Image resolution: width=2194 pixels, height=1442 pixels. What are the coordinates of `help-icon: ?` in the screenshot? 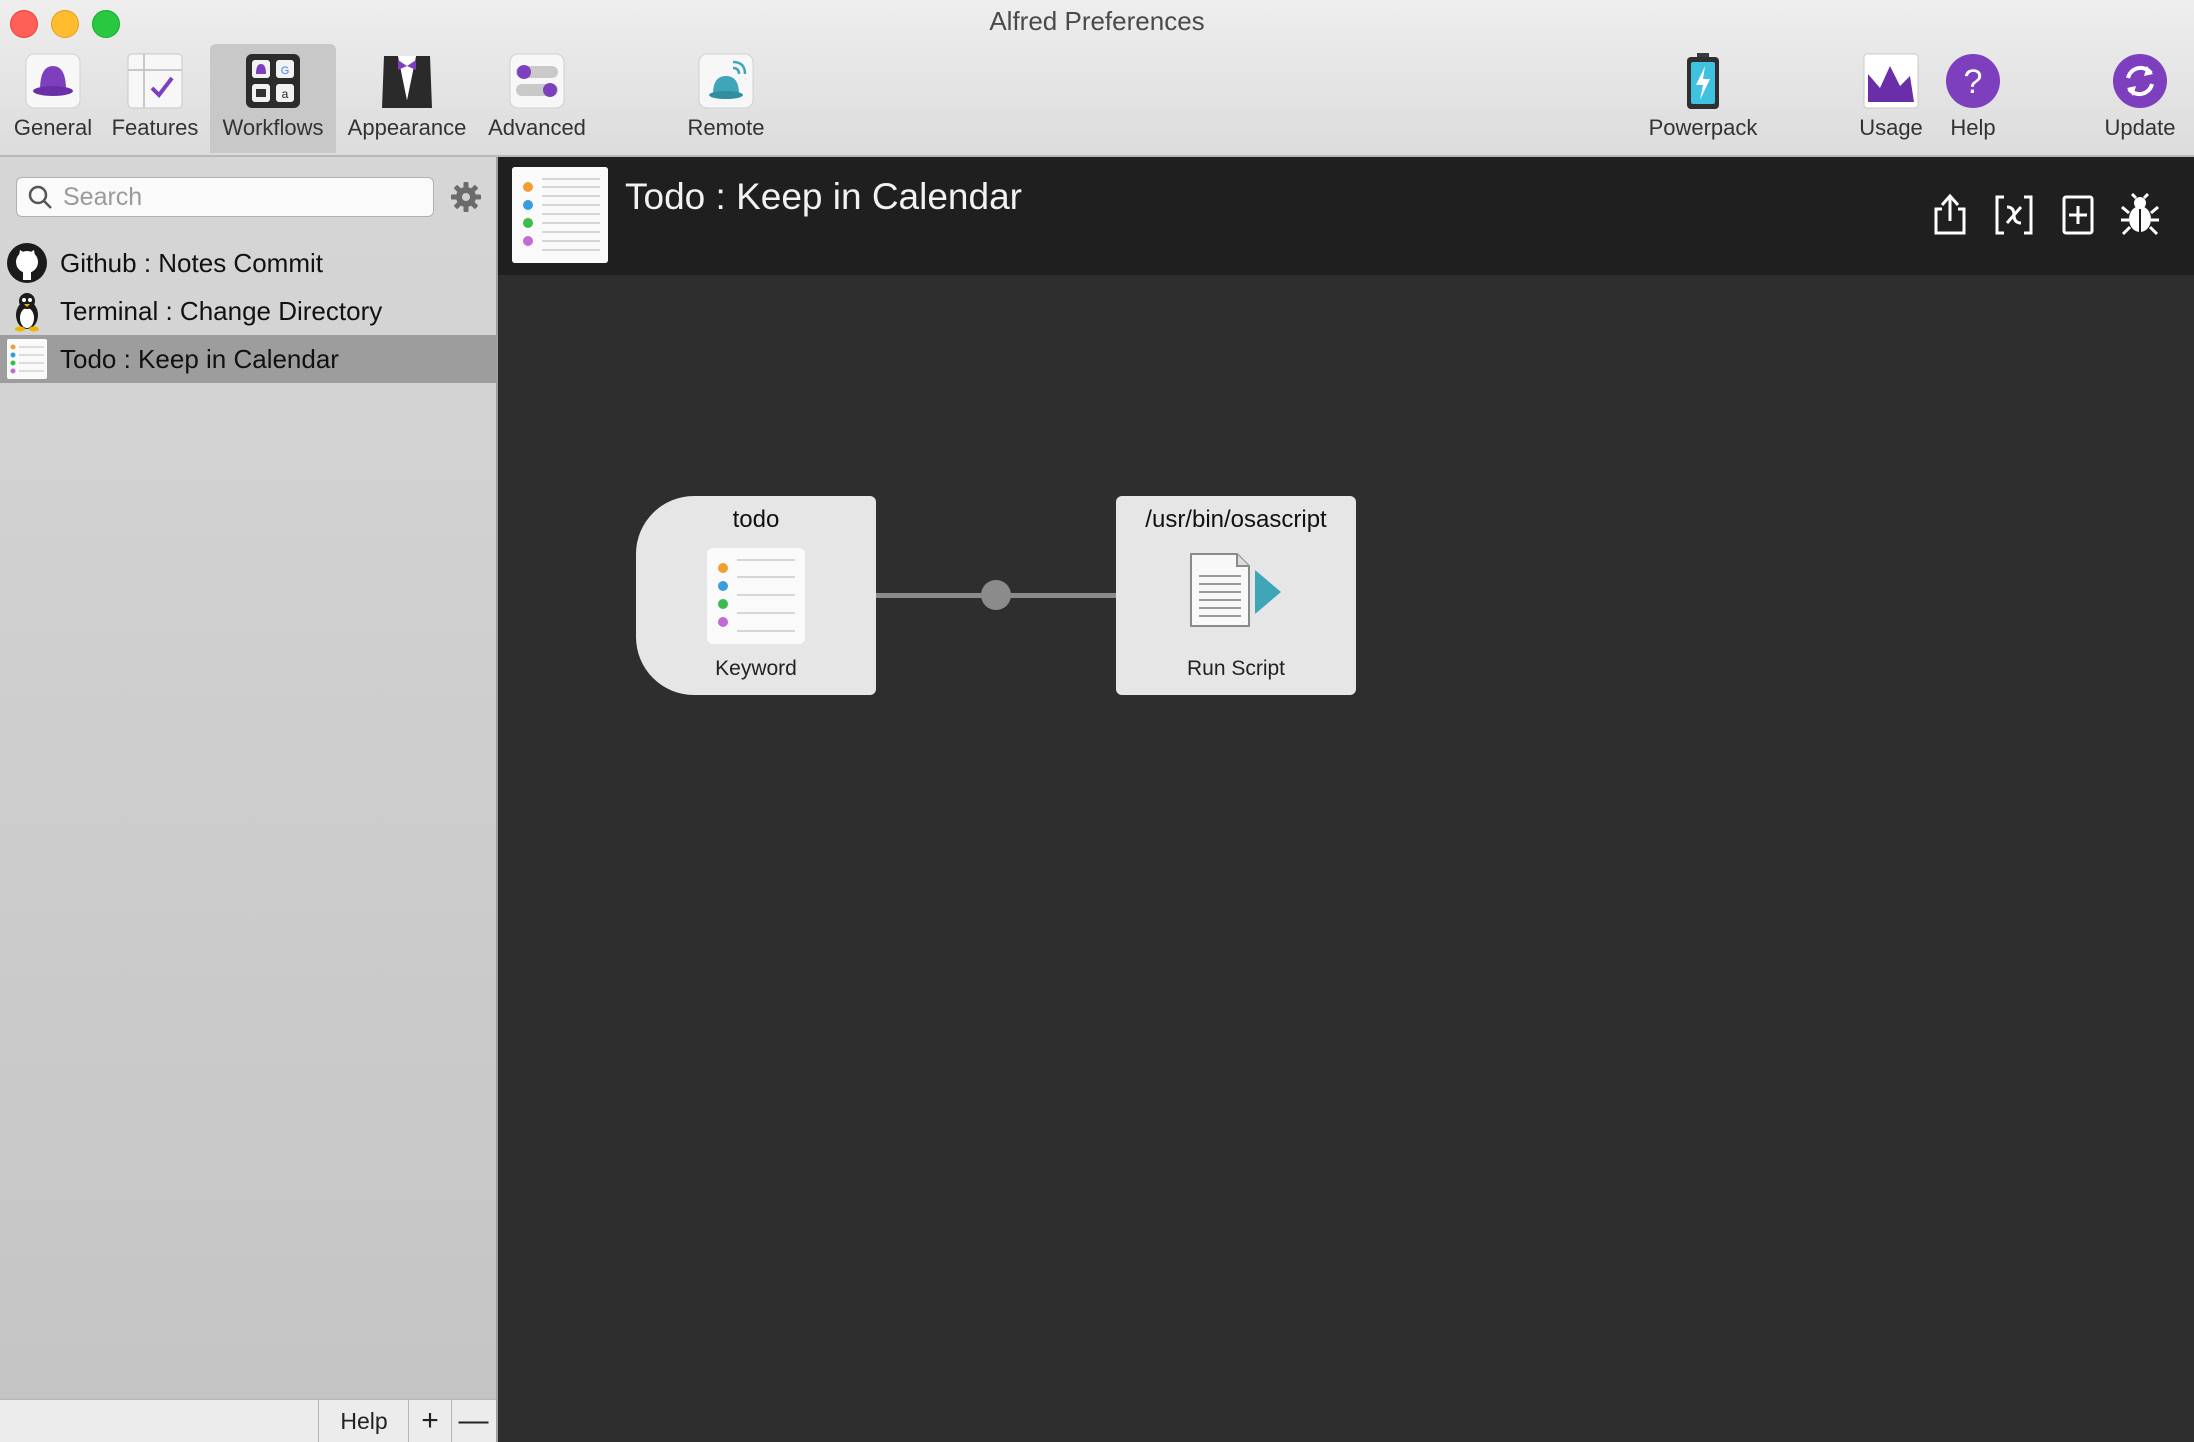 It's located at (1973, 81).